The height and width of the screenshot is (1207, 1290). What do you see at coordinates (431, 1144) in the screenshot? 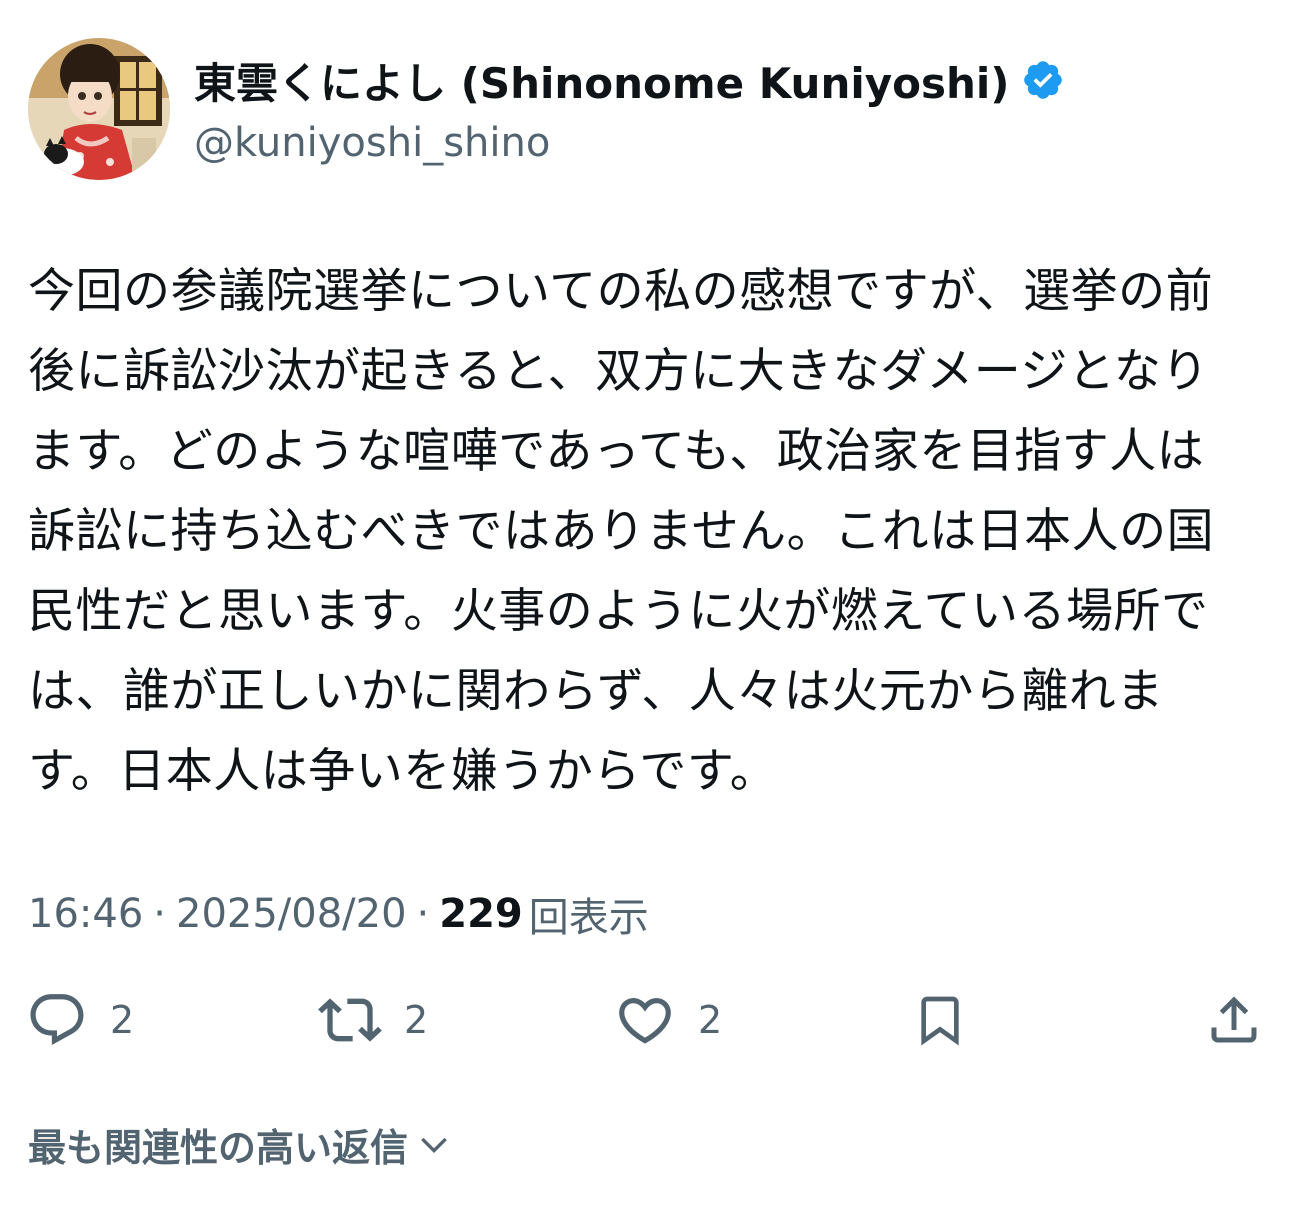
I see `chevron-down-icon` at bounding box center [431, 1144].